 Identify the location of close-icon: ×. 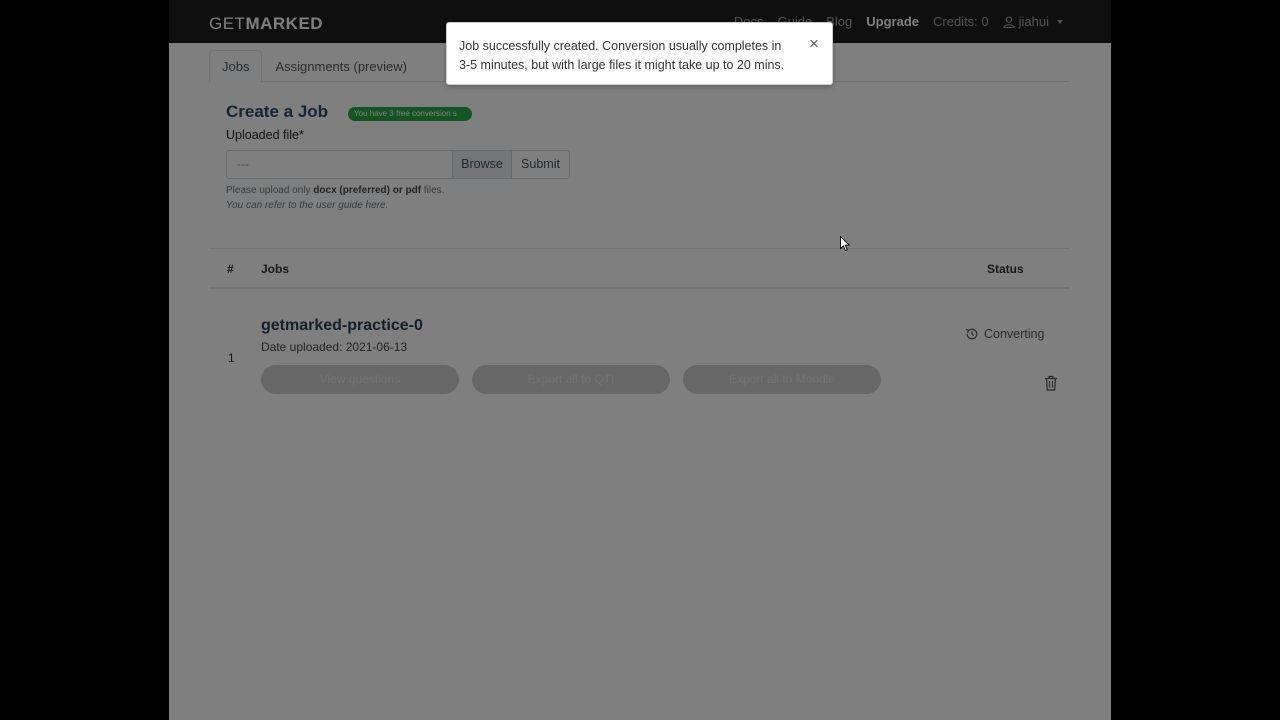
(814, 43).